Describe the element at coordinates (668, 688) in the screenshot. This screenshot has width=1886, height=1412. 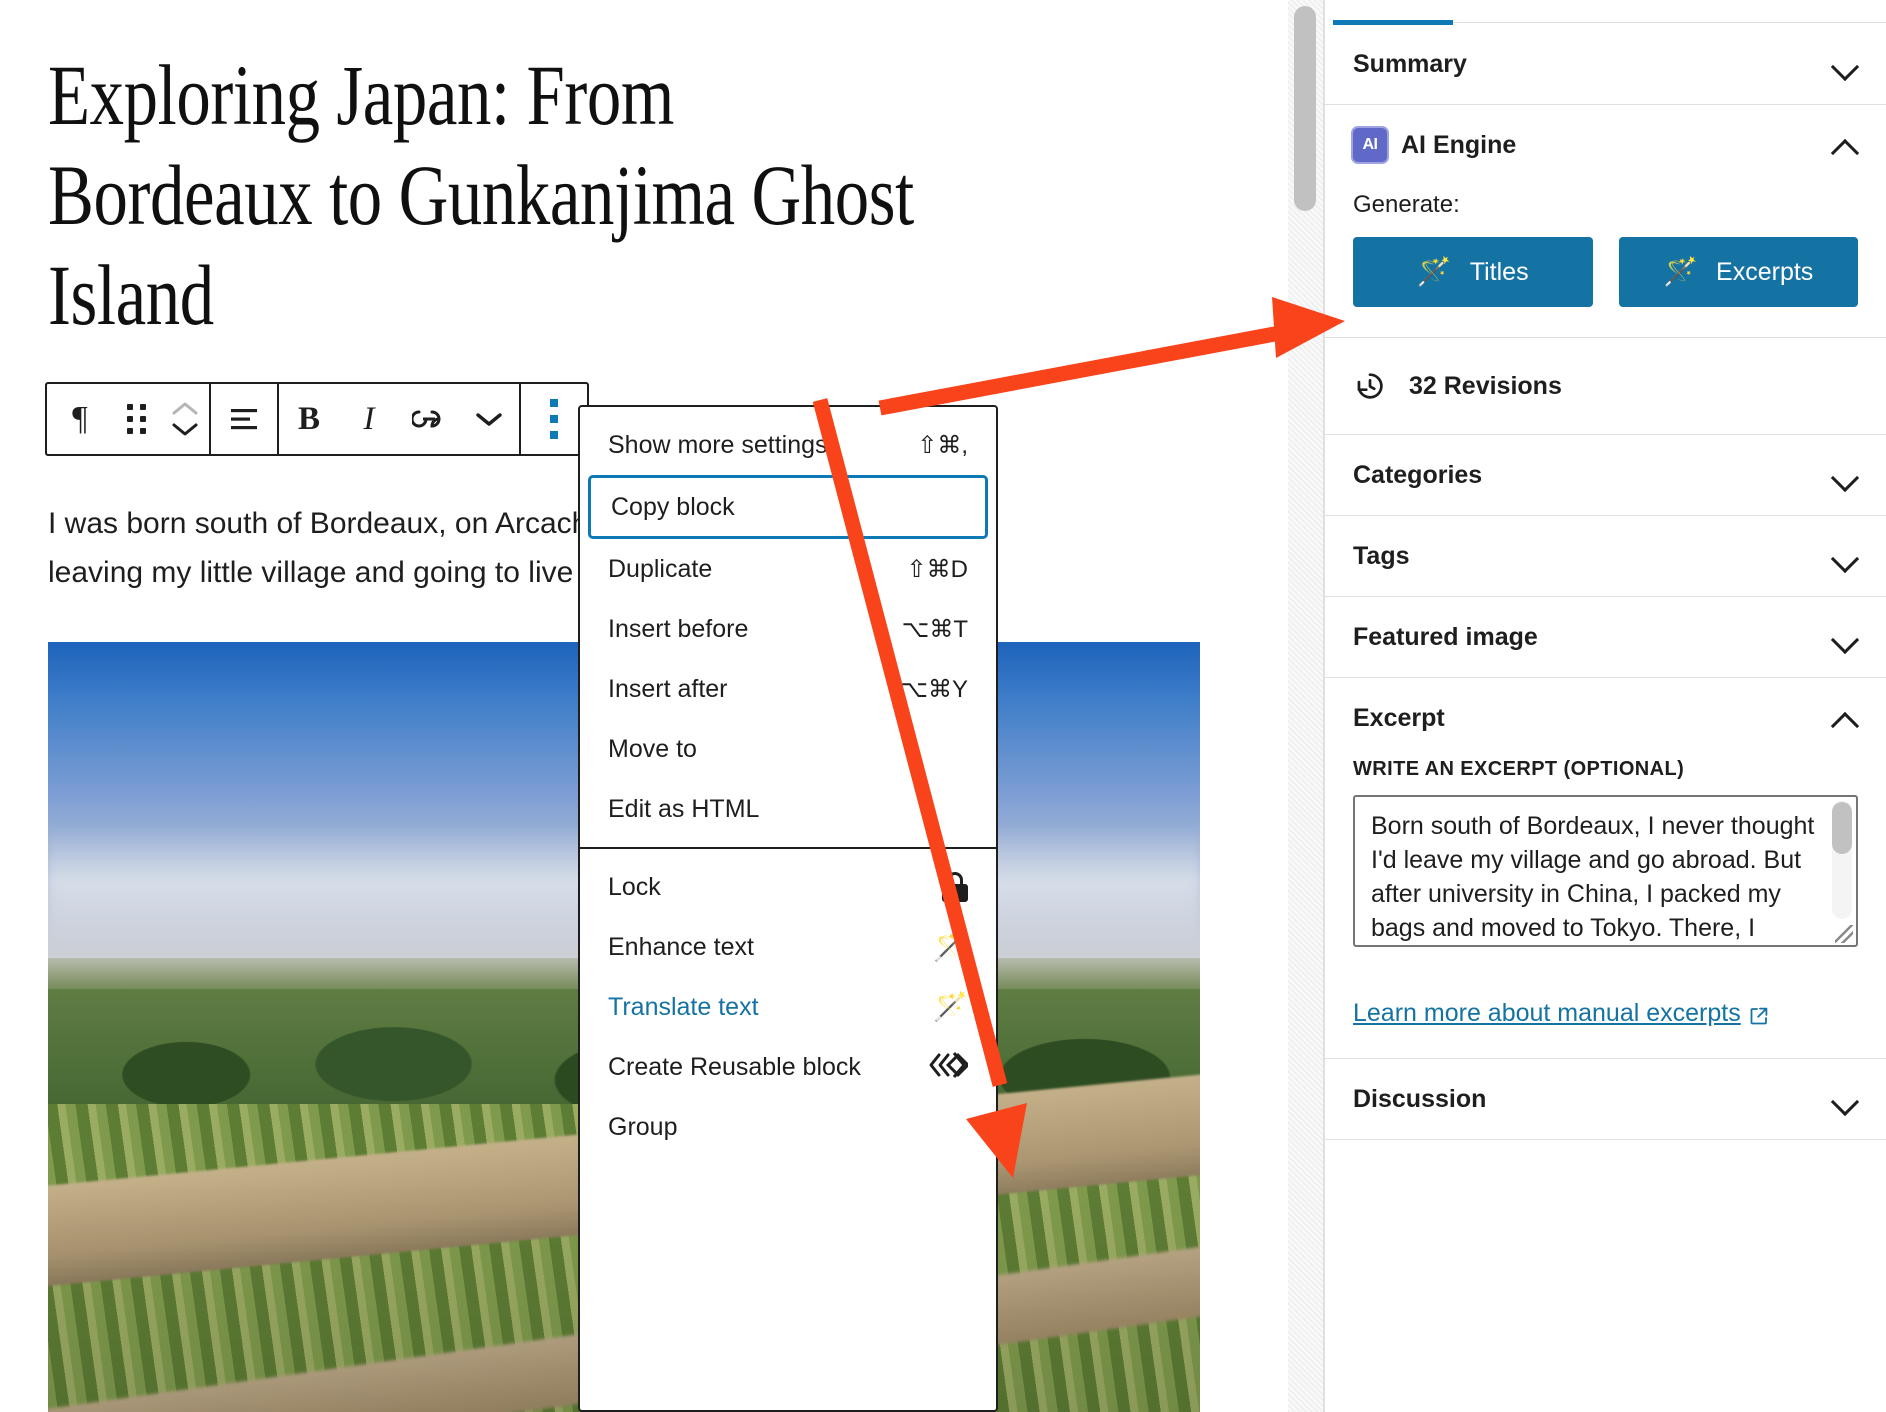
I see `menu-item-label: Insert after` at that location.